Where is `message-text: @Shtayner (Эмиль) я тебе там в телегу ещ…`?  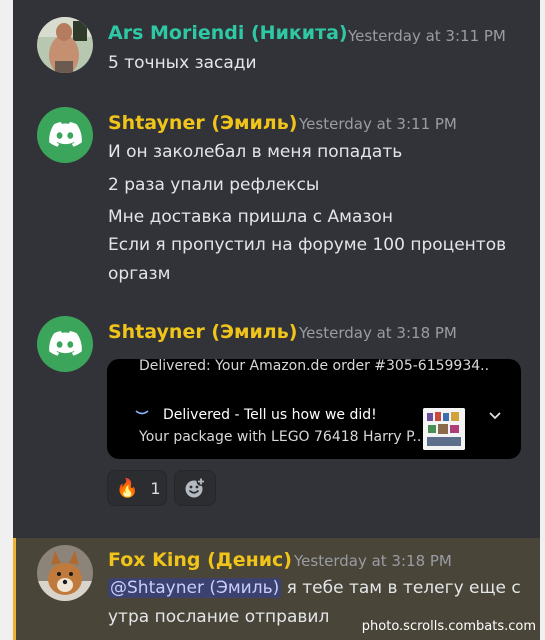 message-text: @Shtayner (Эмиль) я тебе там в телегу ещ… is located at coordinates (314, 588).